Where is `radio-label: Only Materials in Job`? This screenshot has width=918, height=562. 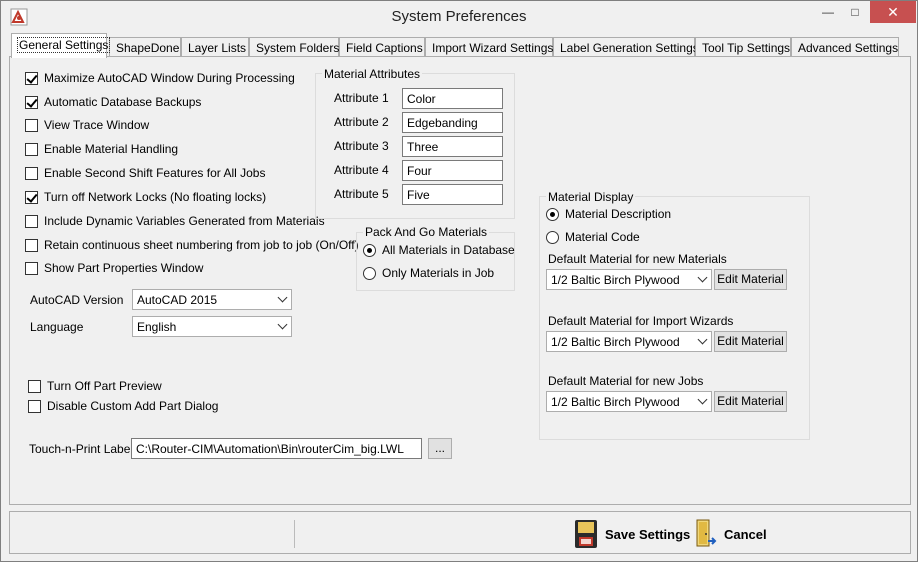
radio-label: Only Materials in Job is located at coordinates (438, 273).